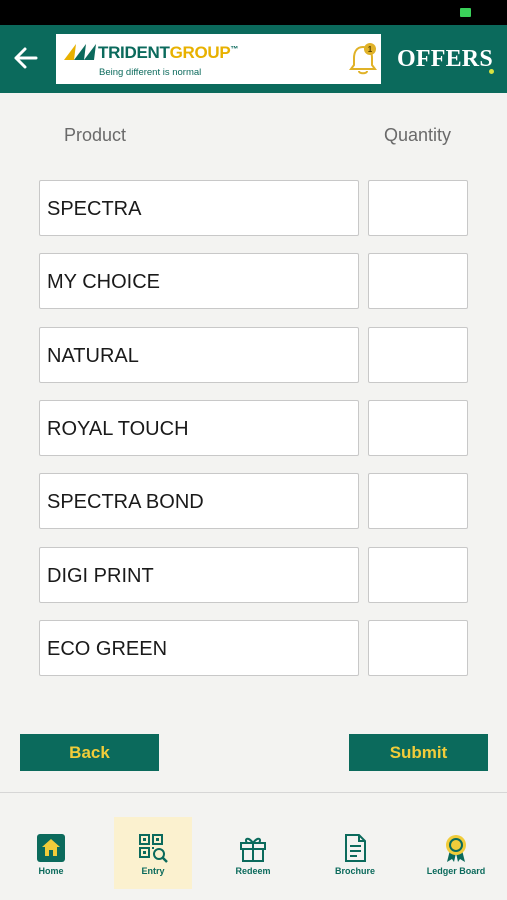 The width and height of the screenshot is (507, 900). I want to click on product-row: DIGI PRINT, so click(253, 575).